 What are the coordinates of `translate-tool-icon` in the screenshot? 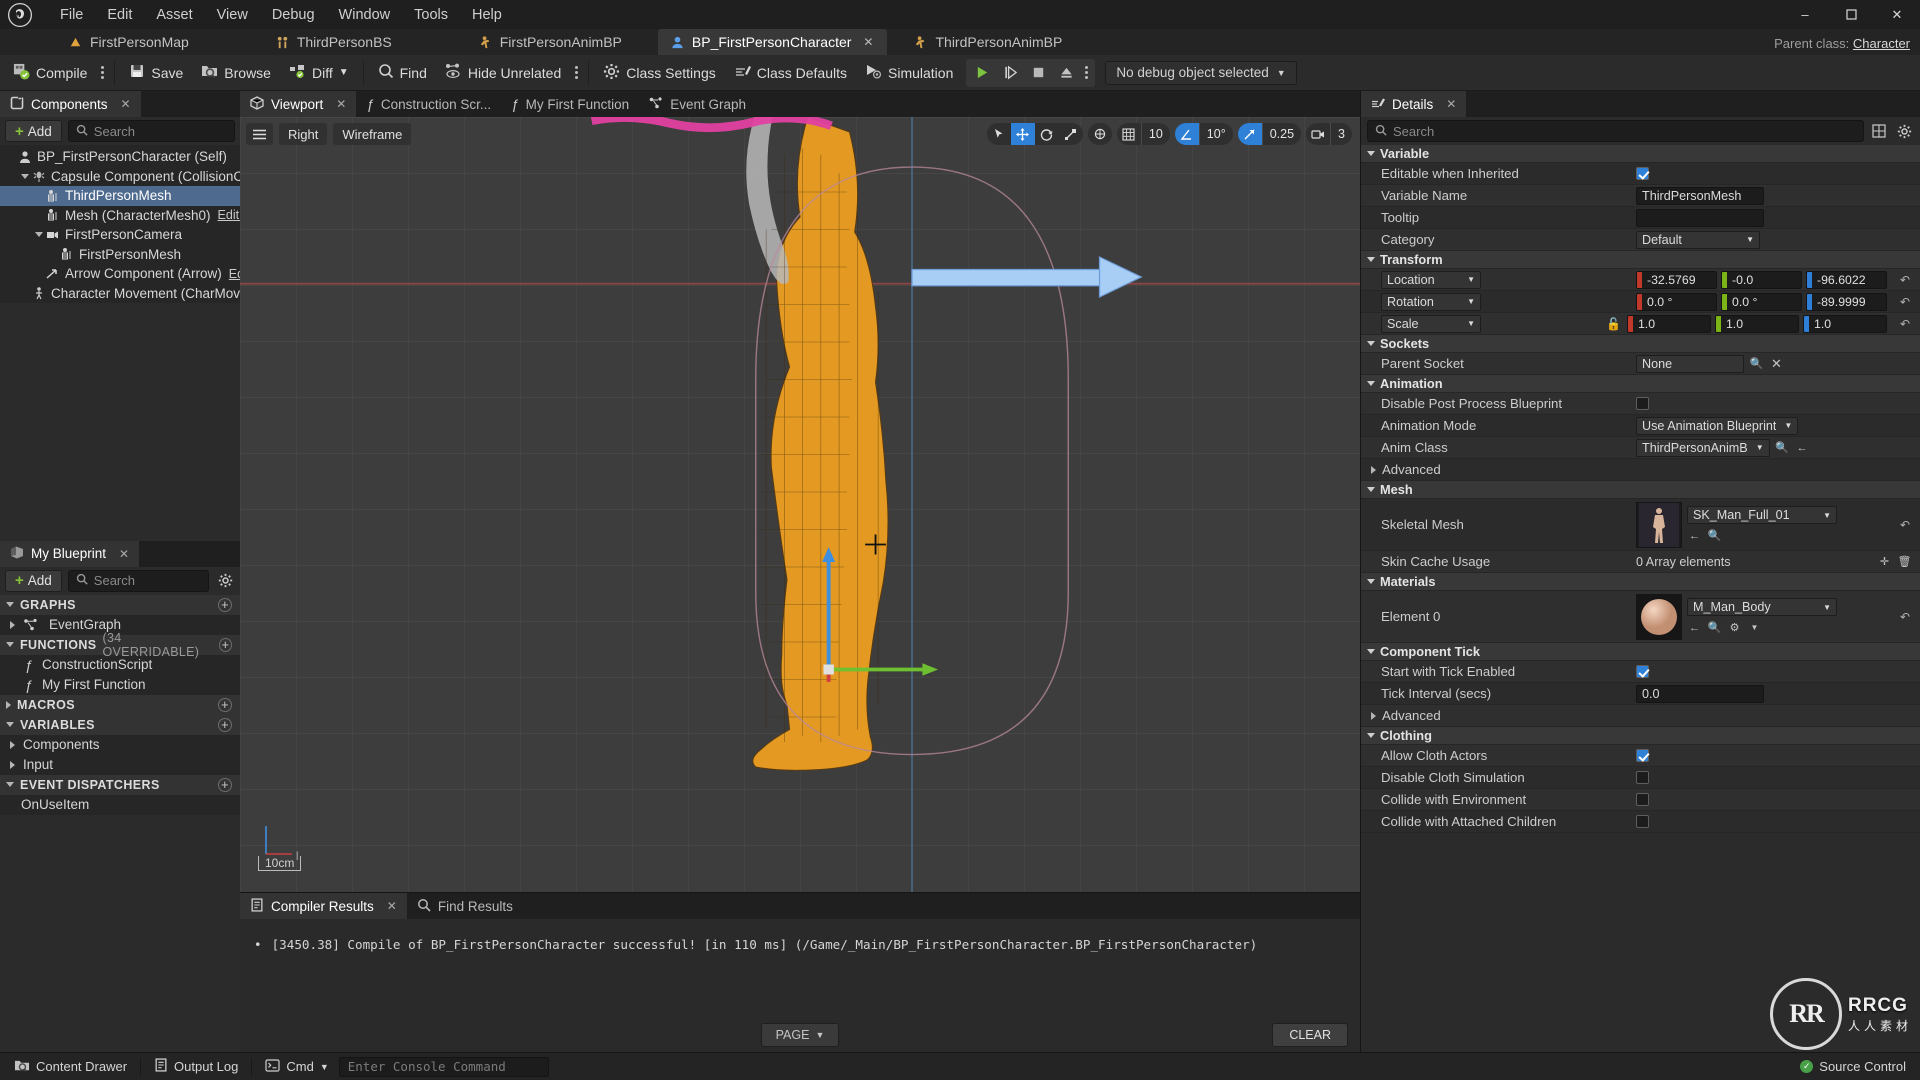 It's located at (1022, 134).